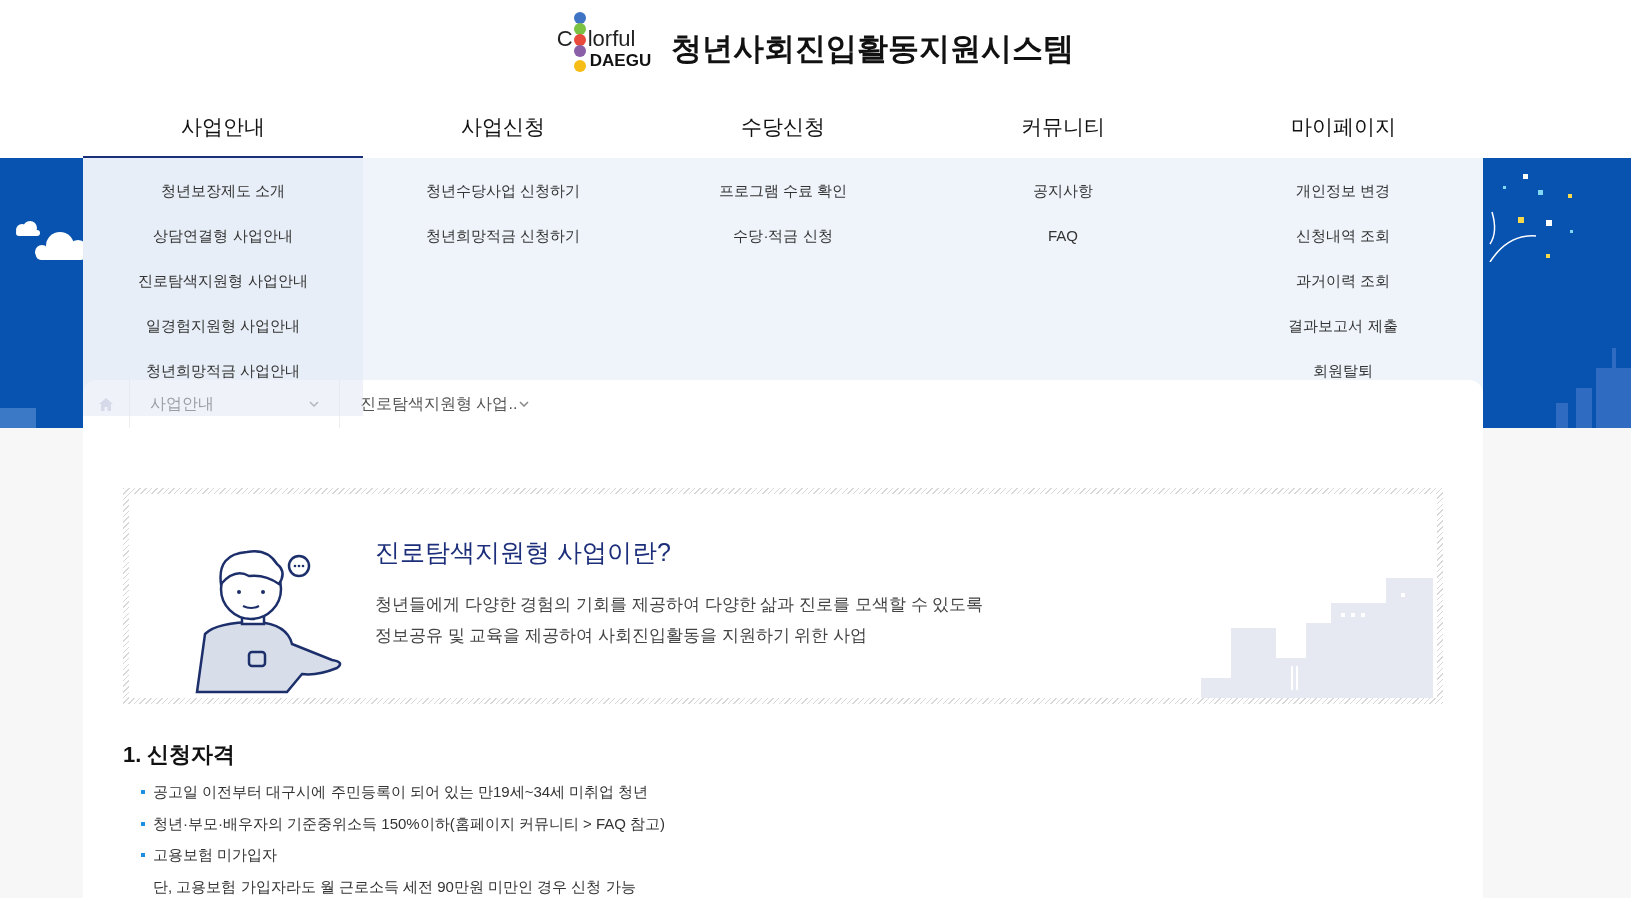 The width and height of the screenshot is (1631, 898). Describe the element at coordinates (579, 42) in the screenshot. I see `logo-dots-icon` at that location.